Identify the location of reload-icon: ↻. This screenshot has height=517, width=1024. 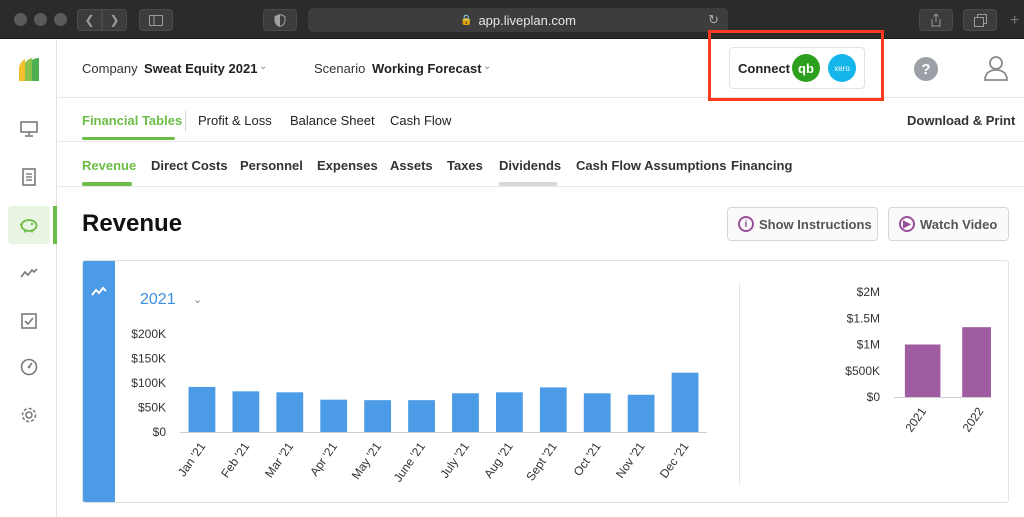
(713, 20).